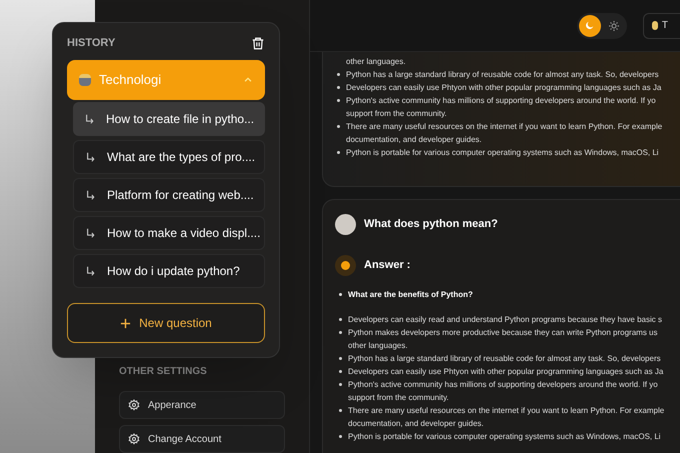  I want to click on answer-icon, so click(345, 265).